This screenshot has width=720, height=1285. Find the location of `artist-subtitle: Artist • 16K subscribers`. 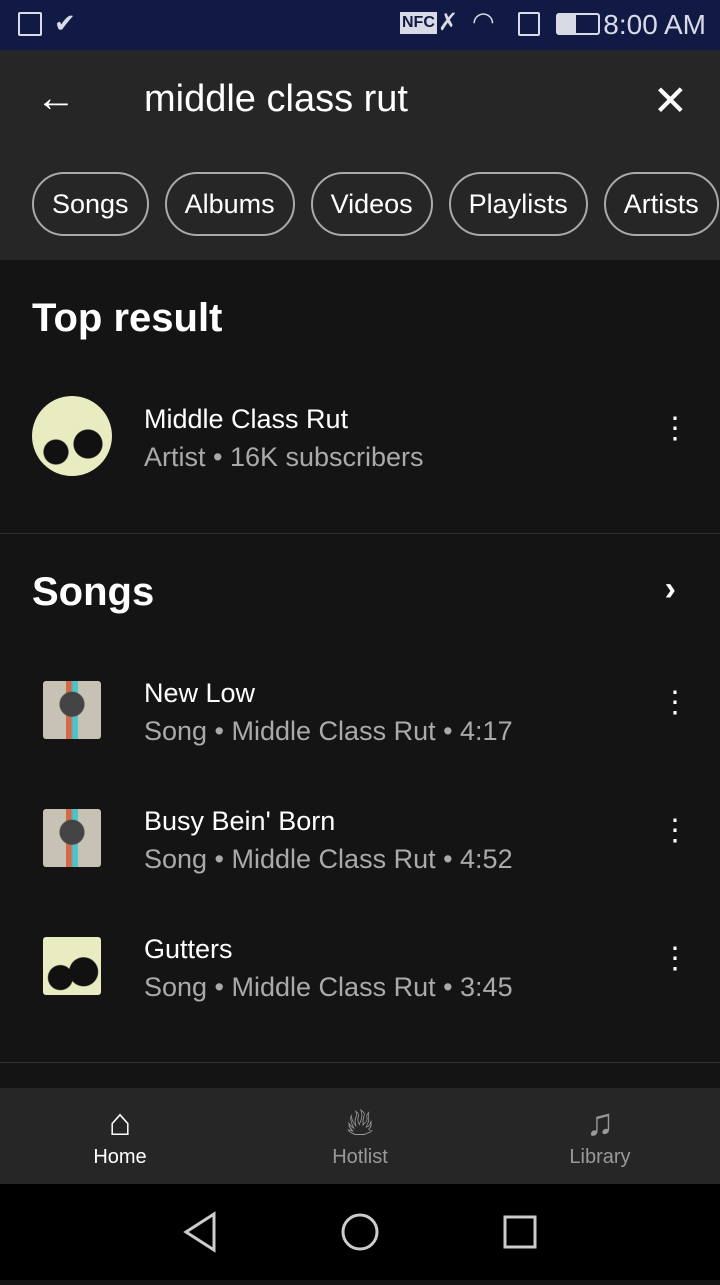

artist-subtitle: Artist • 16K subscribers is located at coordinates (284, 457).